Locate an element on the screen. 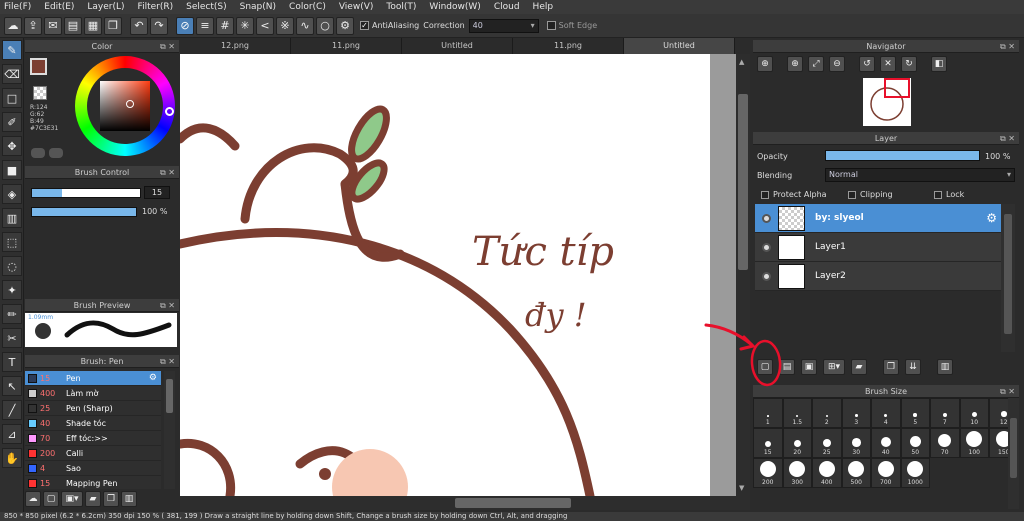 The width and height of the screenshot is (1024, 521). select-eraser-tool-icon: ✂ is located at coordinates (12, 338).